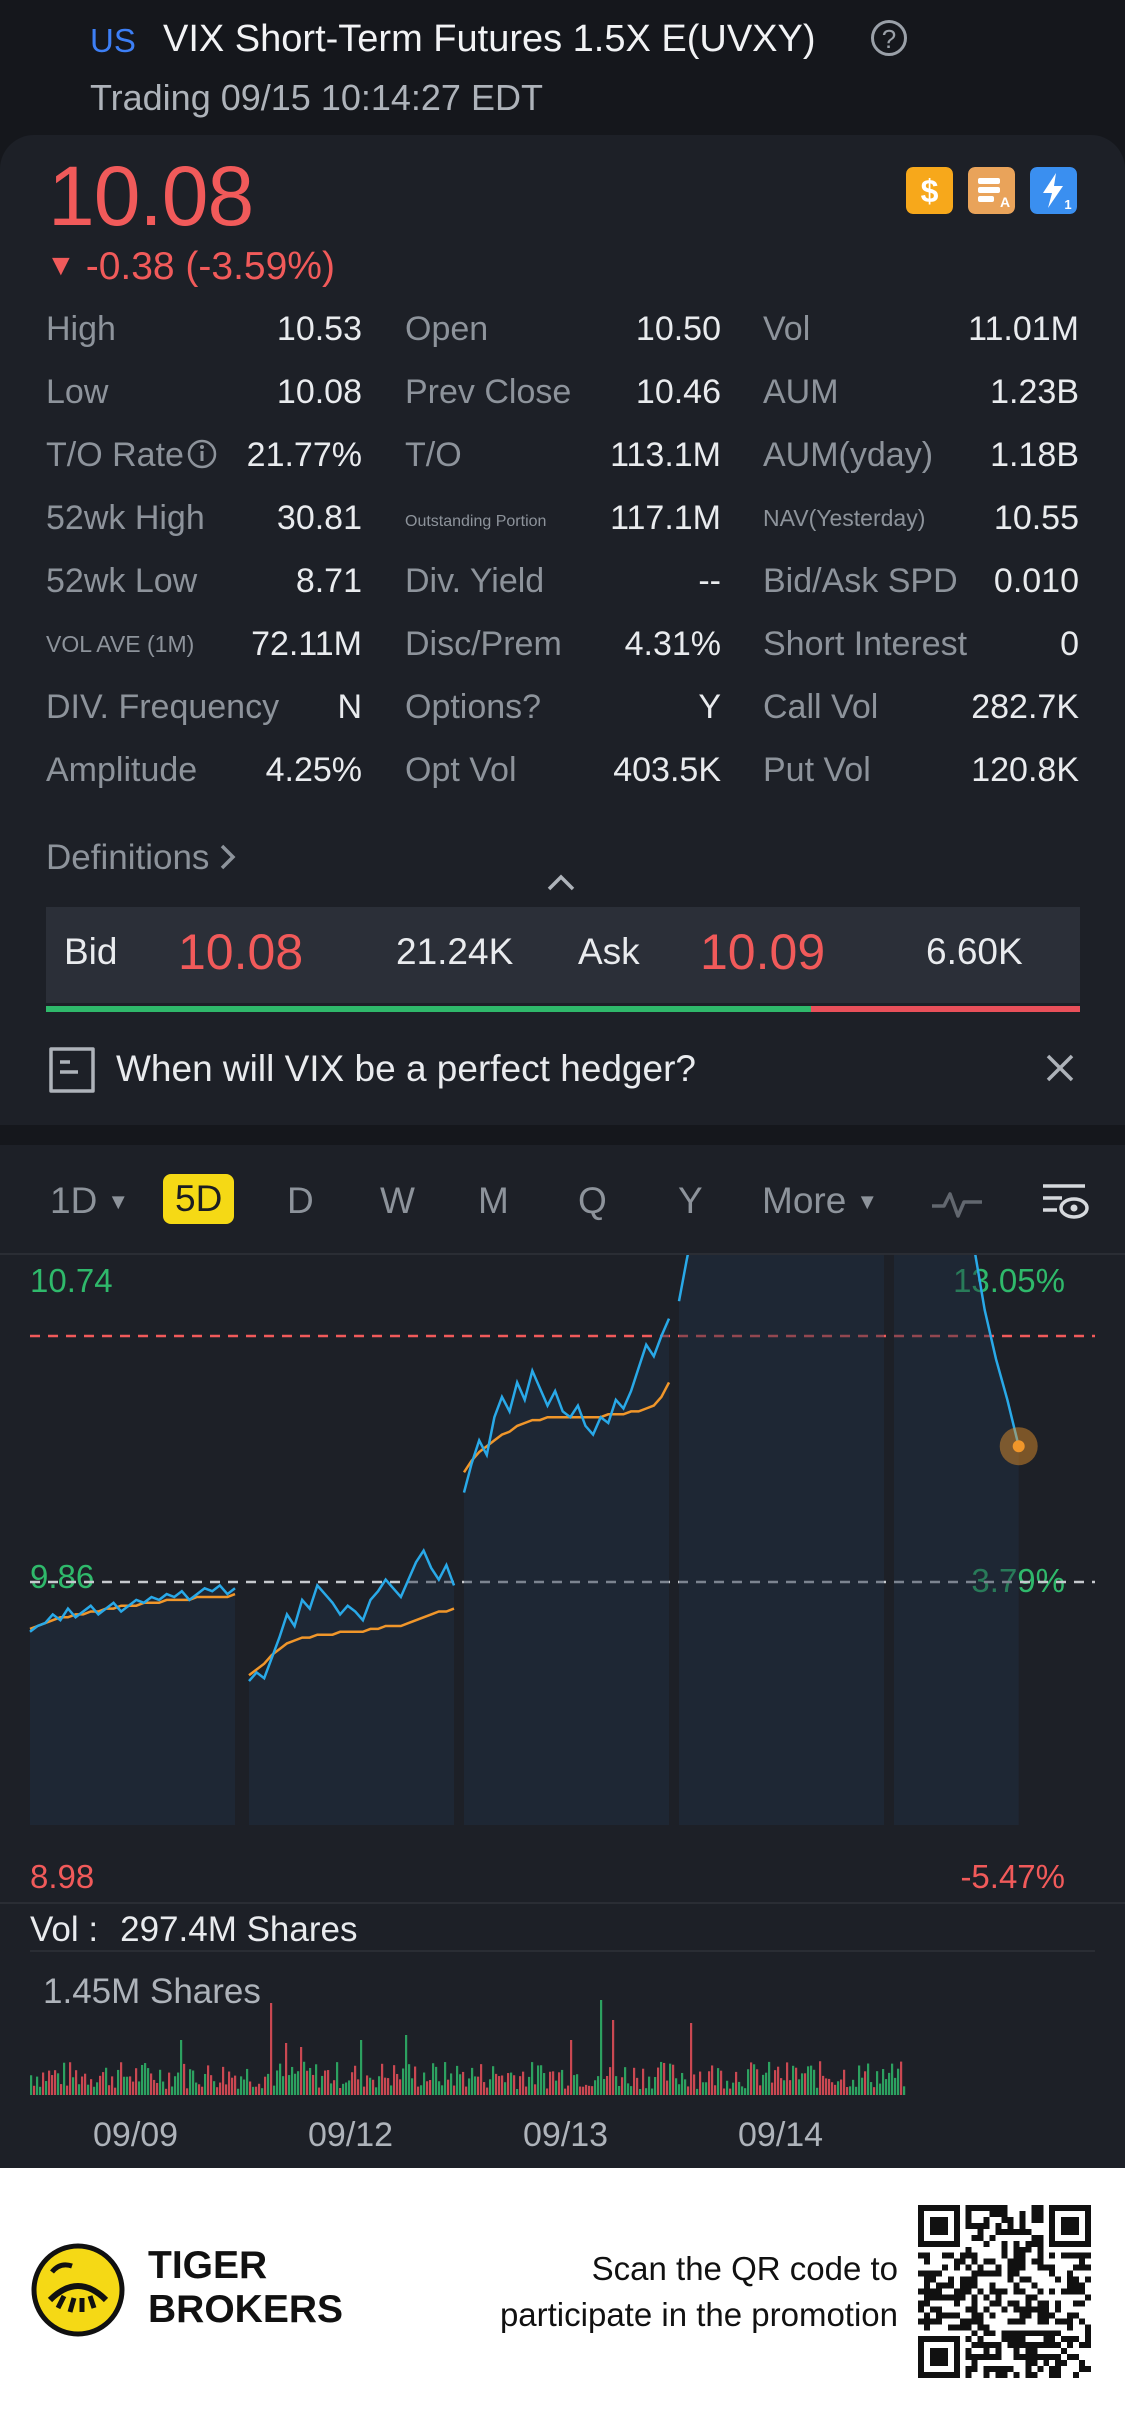 This screenshot has height=2409, width=1125. I want to click on line-chart-icon, so click(957, 1204).